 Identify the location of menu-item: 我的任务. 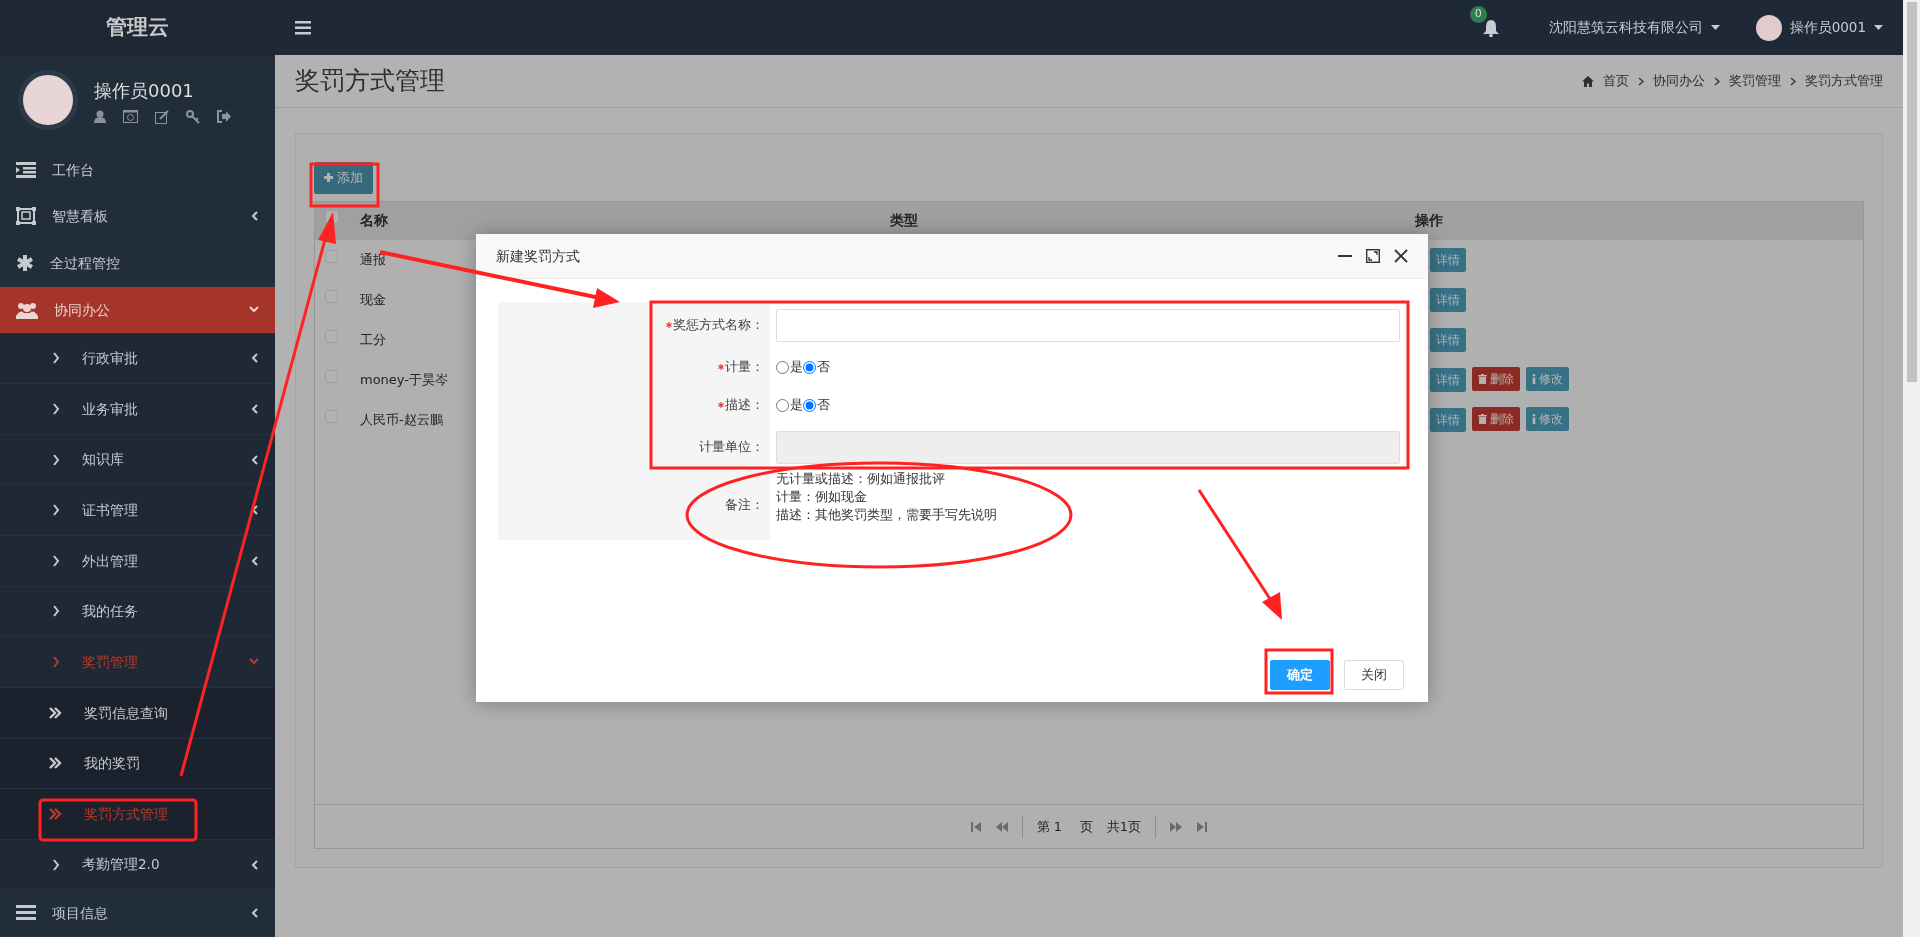
(137, 612).